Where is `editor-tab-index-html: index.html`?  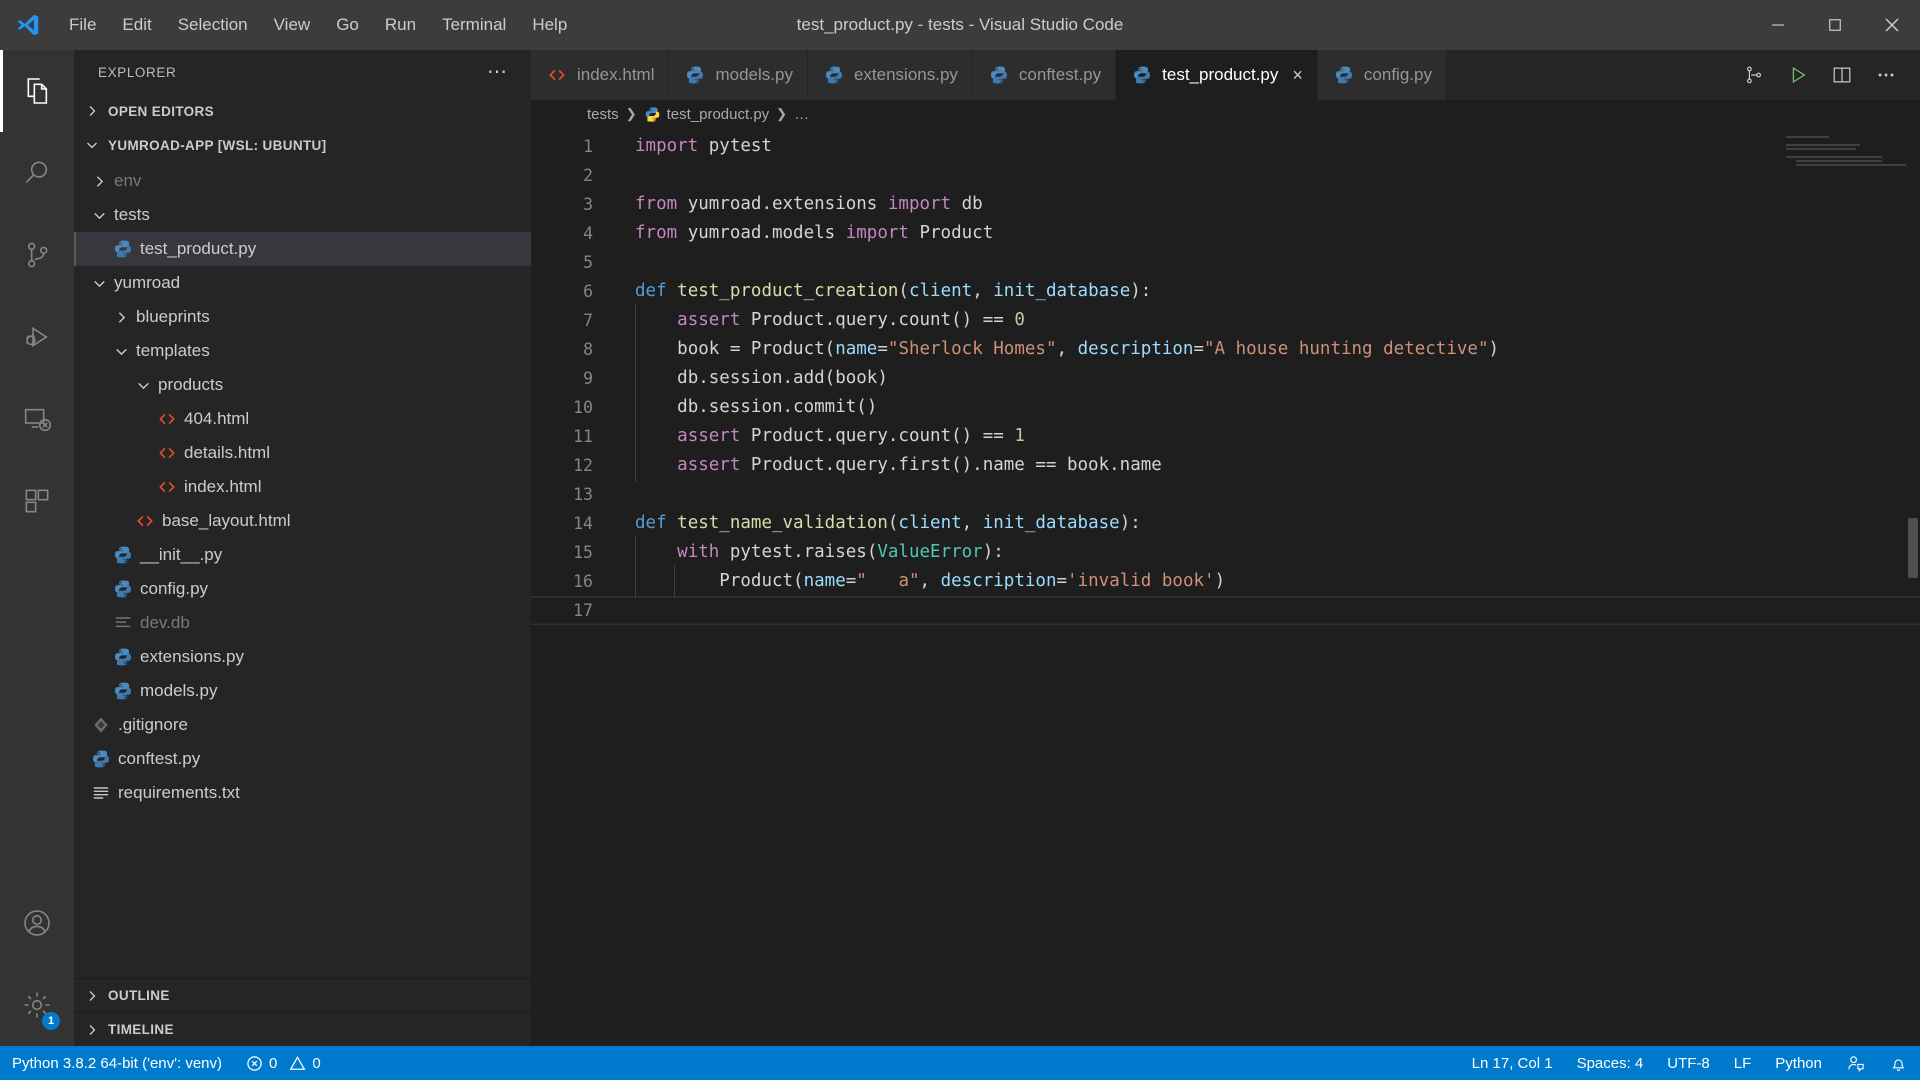
editor-tab-index-html: index.html is located at coordinates (600, 75).